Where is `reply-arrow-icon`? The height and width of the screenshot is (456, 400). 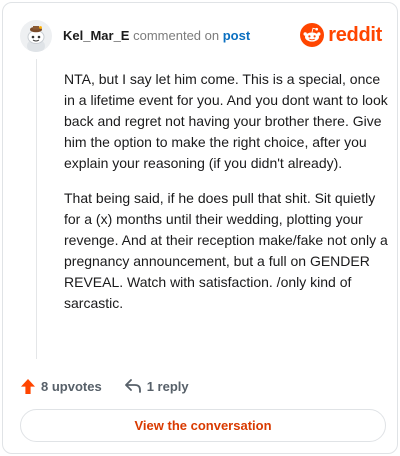
reply-arrow-icon is located at coordinates (132, 386).